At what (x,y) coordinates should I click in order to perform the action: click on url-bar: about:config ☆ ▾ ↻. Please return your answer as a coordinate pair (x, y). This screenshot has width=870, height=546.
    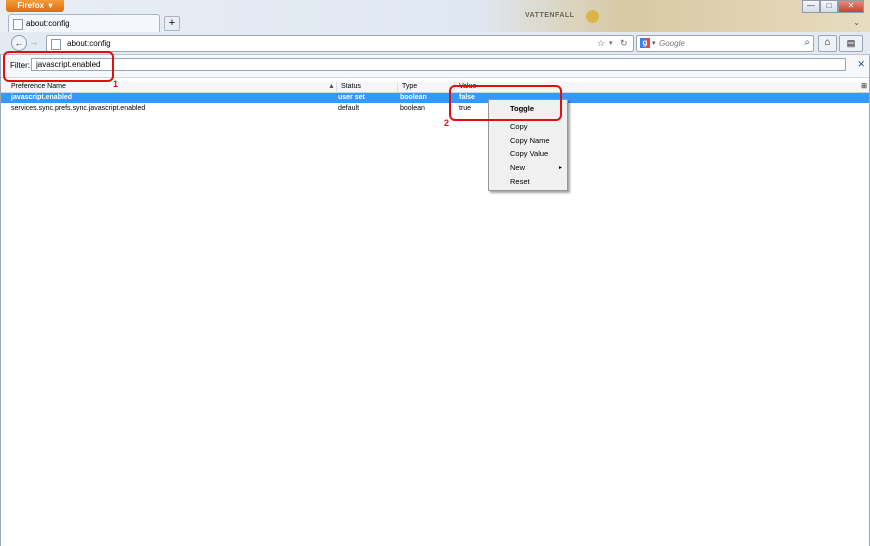
    Looking at the image, I should click on (340, 43).